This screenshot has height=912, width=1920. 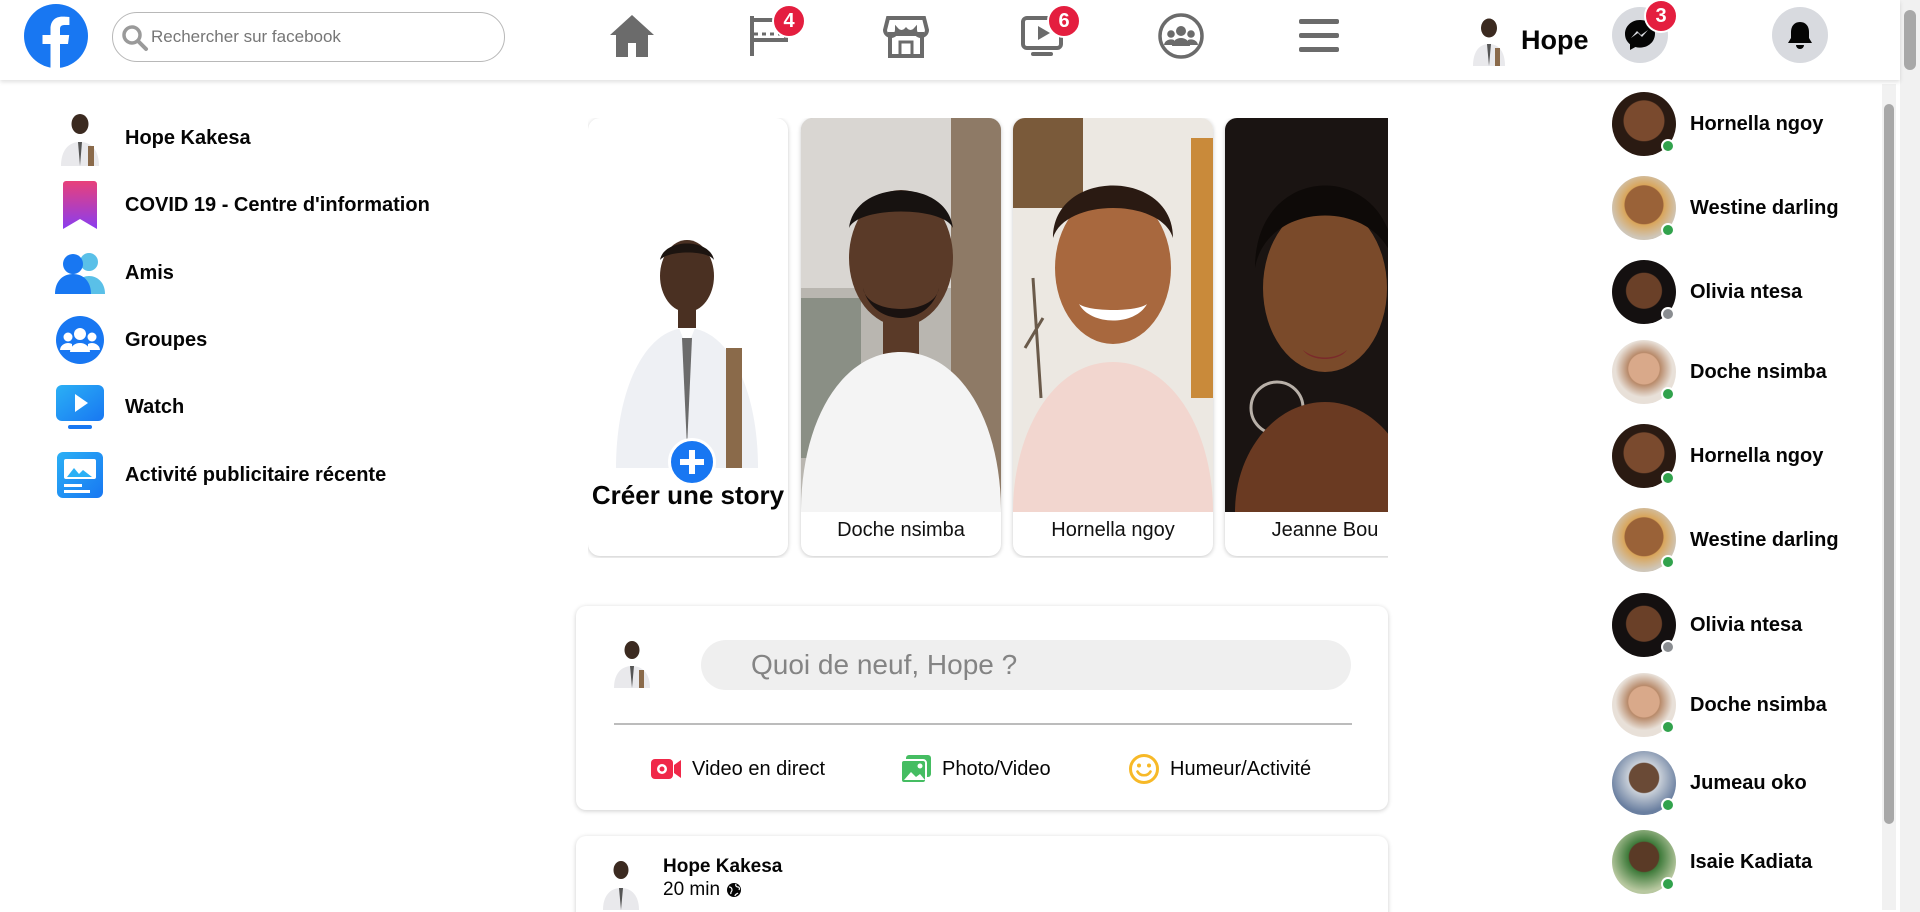 What do you see at coordinates (321, 37) in the screenshot?
I see `search-input` at bounding box center [321, 37].